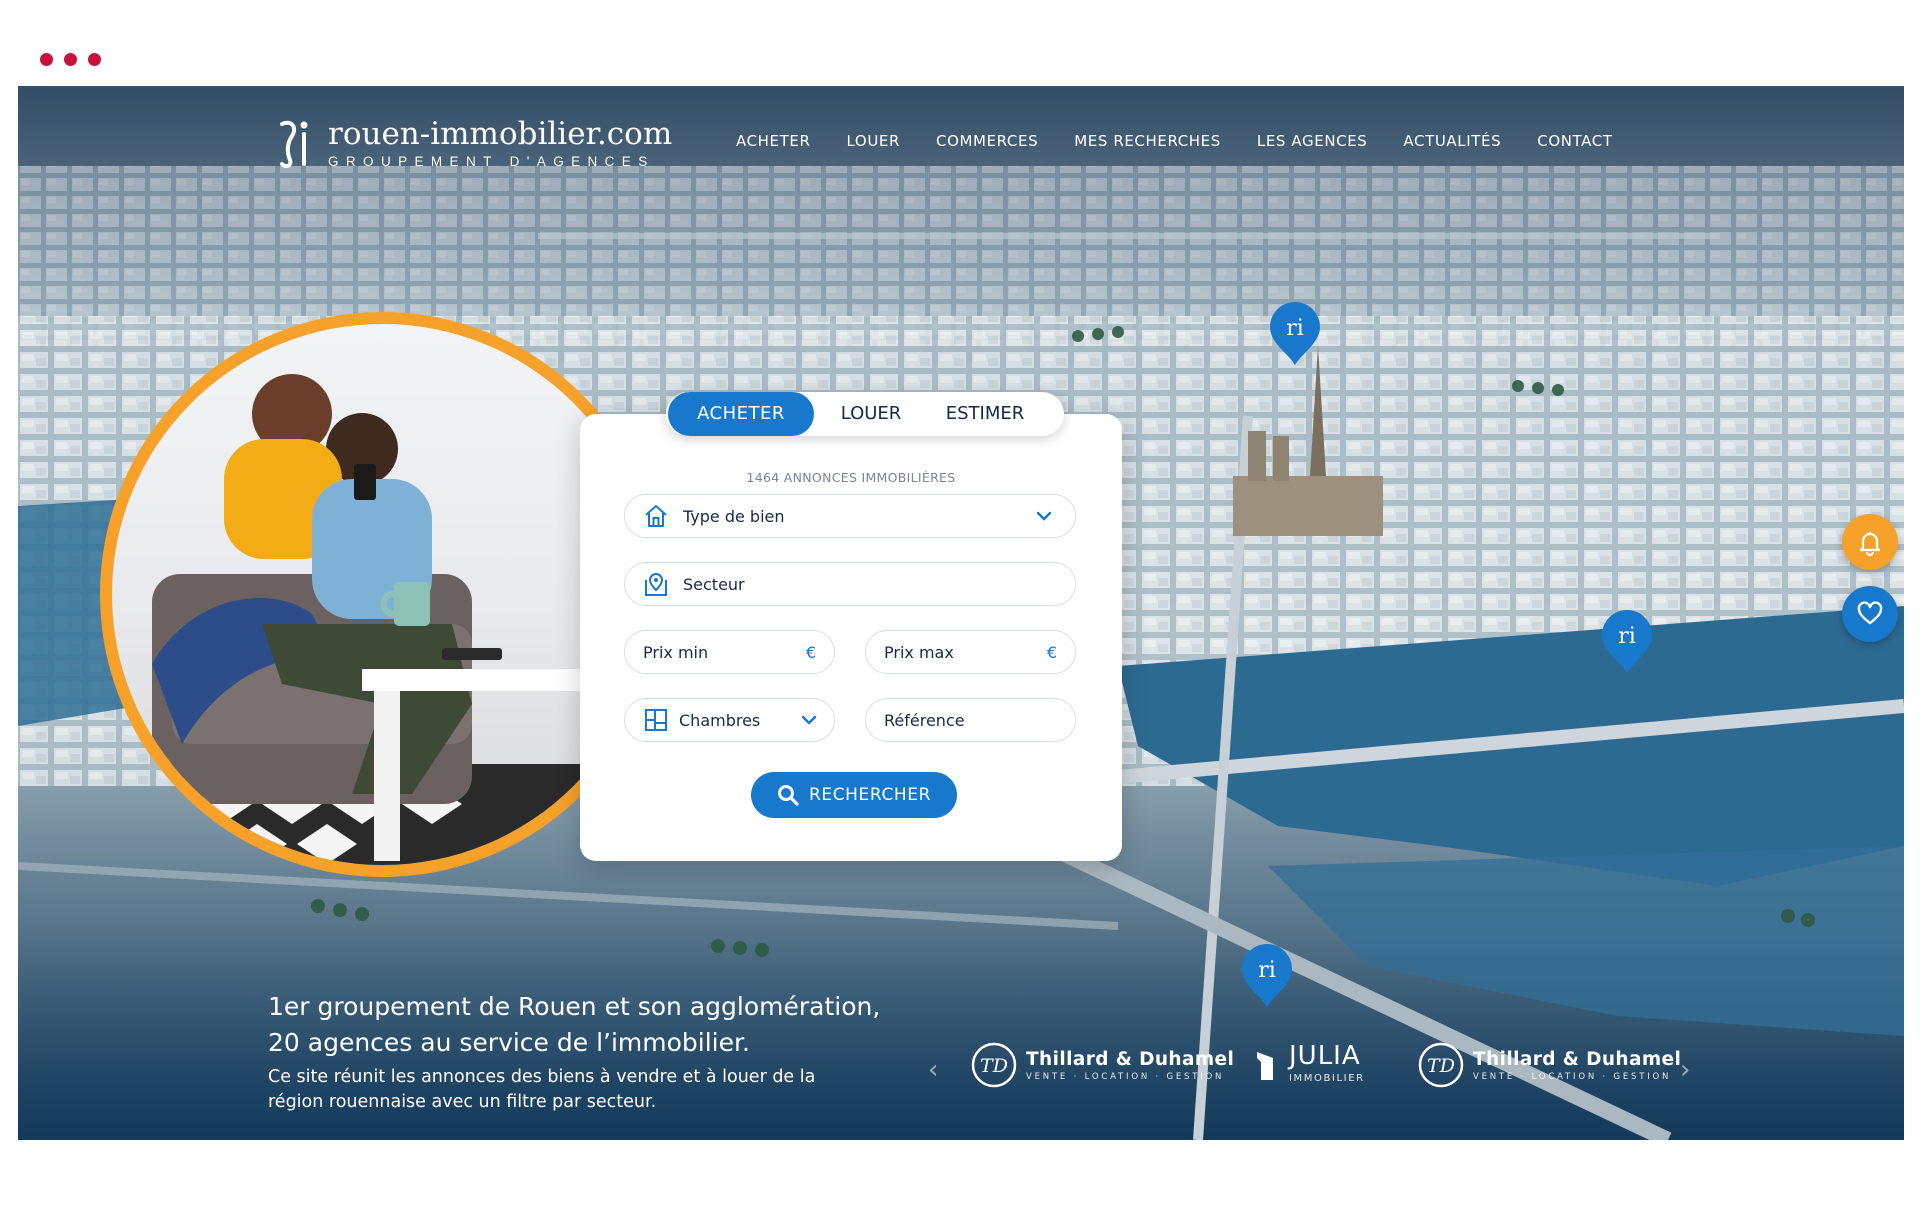 This screenshot has height=1220, width=1920. What do you see at coordinates (870, 795) in the screenshot?
I see `search-button-label: RECHERCHER` at bounding box center [870, 795].